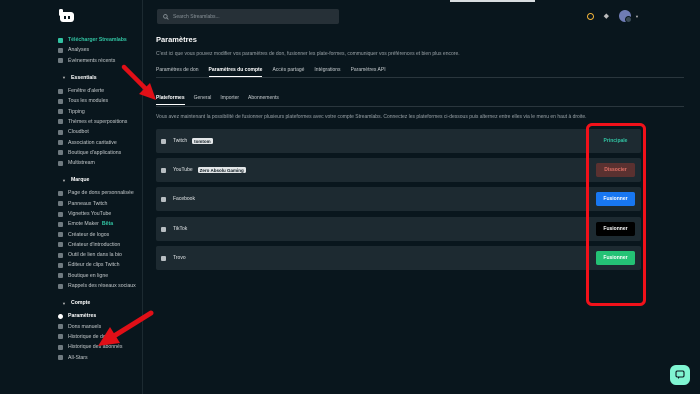  I want to click on streamlabs-logo-icon, so click(67, 16).